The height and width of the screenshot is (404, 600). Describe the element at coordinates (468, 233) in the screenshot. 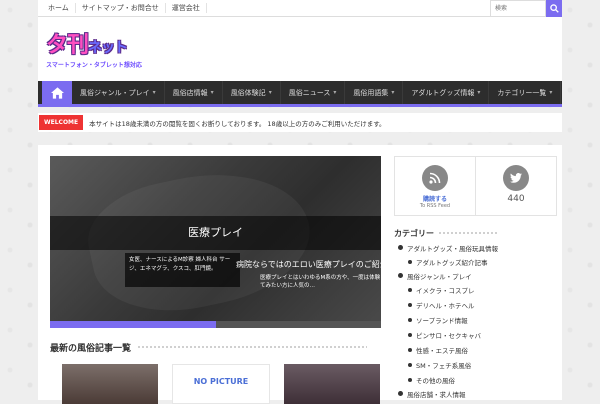

I see `sidebar-divider` at that location.